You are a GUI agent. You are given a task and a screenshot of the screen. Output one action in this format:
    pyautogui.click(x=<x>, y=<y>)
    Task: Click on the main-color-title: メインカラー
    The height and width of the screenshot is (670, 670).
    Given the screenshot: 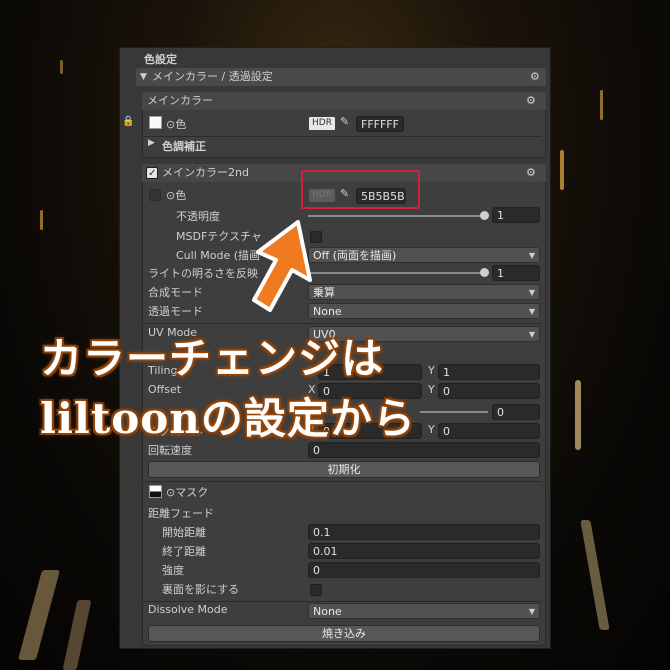 What is the action you would take?
    pyautogui.click(x=180, y=100)
    